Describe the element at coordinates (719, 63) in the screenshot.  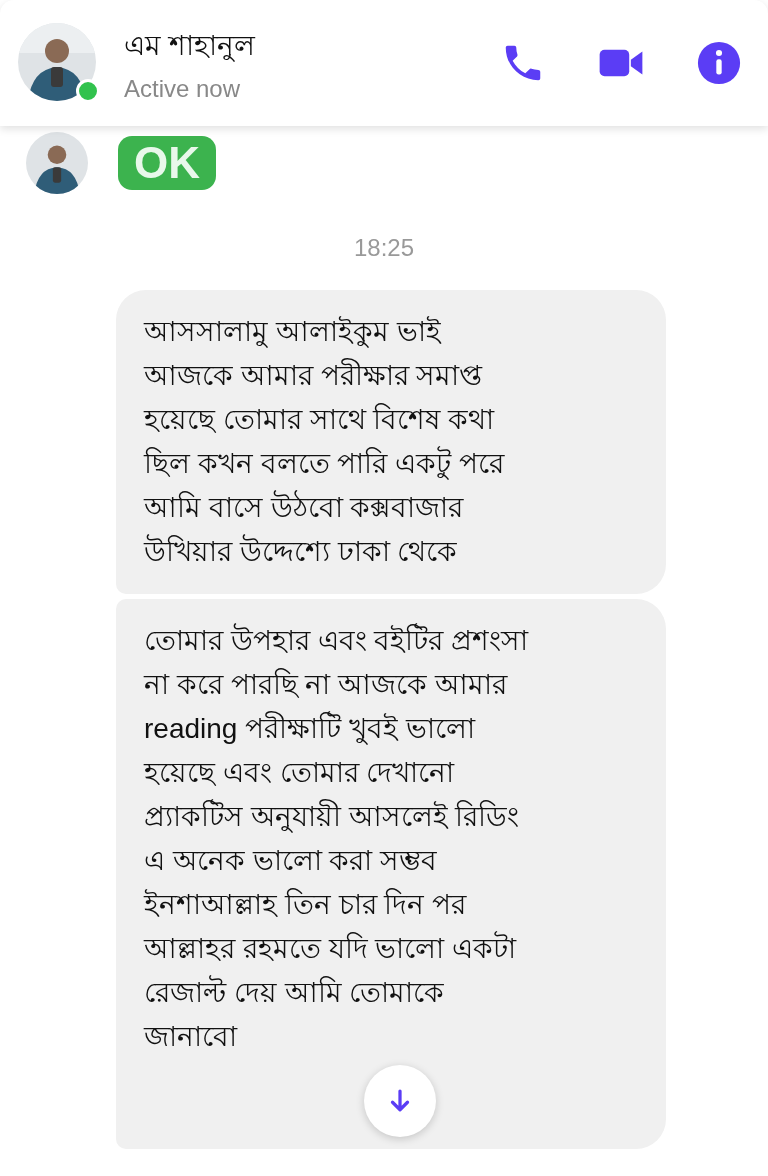
I see `info-icon` at that location.